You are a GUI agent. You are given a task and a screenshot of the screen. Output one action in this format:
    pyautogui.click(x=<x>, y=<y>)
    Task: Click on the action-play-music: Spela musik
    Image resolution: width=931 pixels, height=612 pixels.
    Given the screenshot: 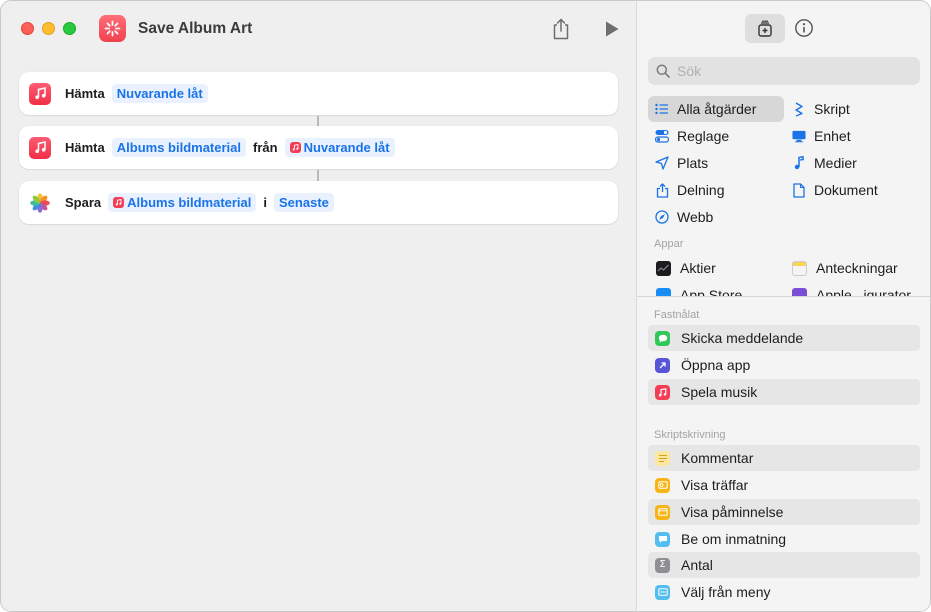 What is the action you would take?
    pyautogui.click(x=784, y=392)
    